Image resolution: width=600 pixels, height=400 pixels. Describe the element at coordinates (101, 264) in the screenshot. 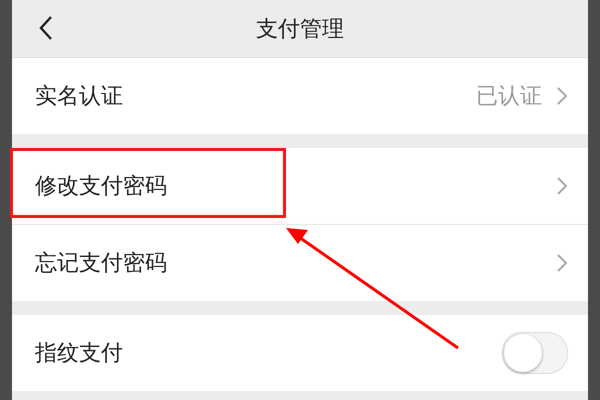

I see `row-label: 忘记支付密码` at that location.